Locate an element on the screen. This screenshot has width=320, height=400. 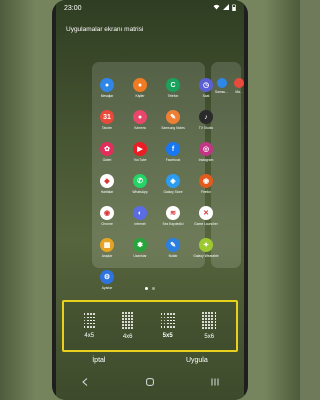
home-icon is located at coordinates (150, 383).